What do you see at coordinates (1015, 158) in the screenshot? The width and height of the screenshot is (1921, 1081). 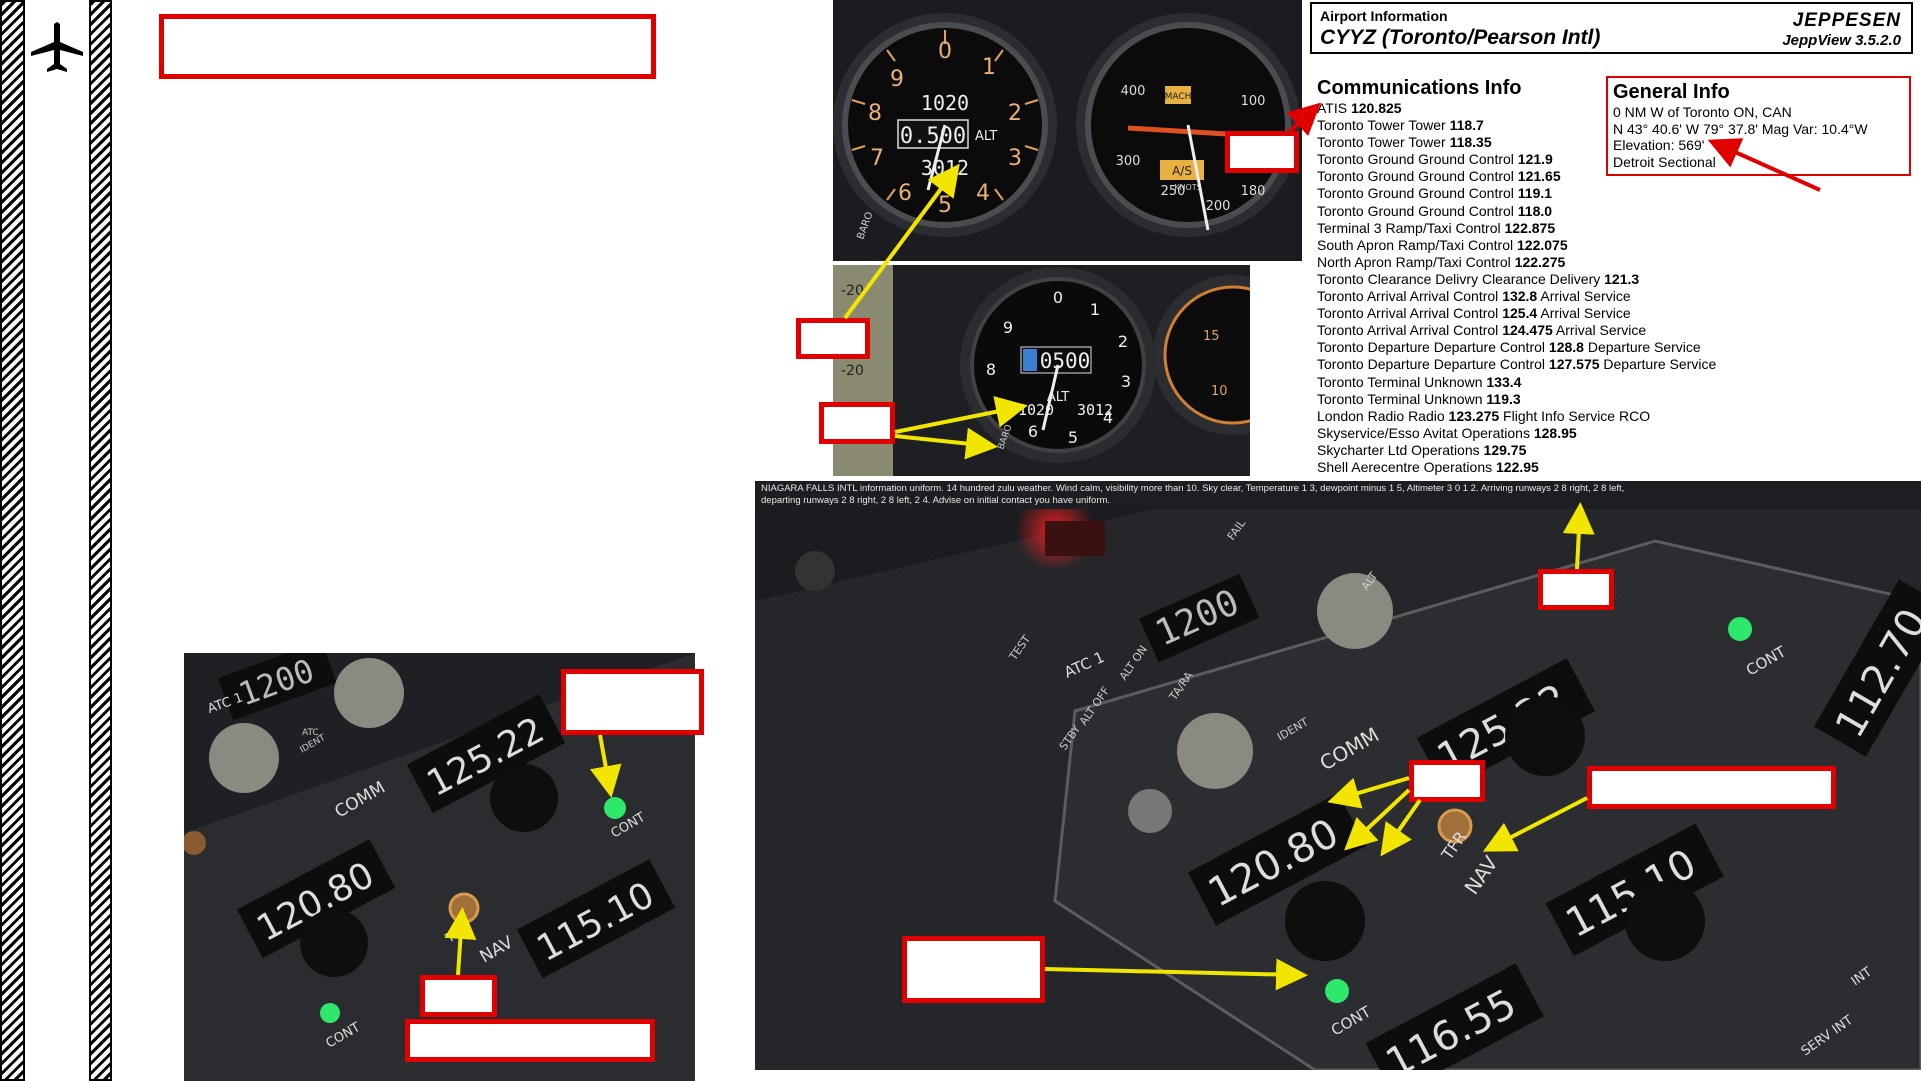 I see `svg-text: 3` at bounding box center [1015, 158].